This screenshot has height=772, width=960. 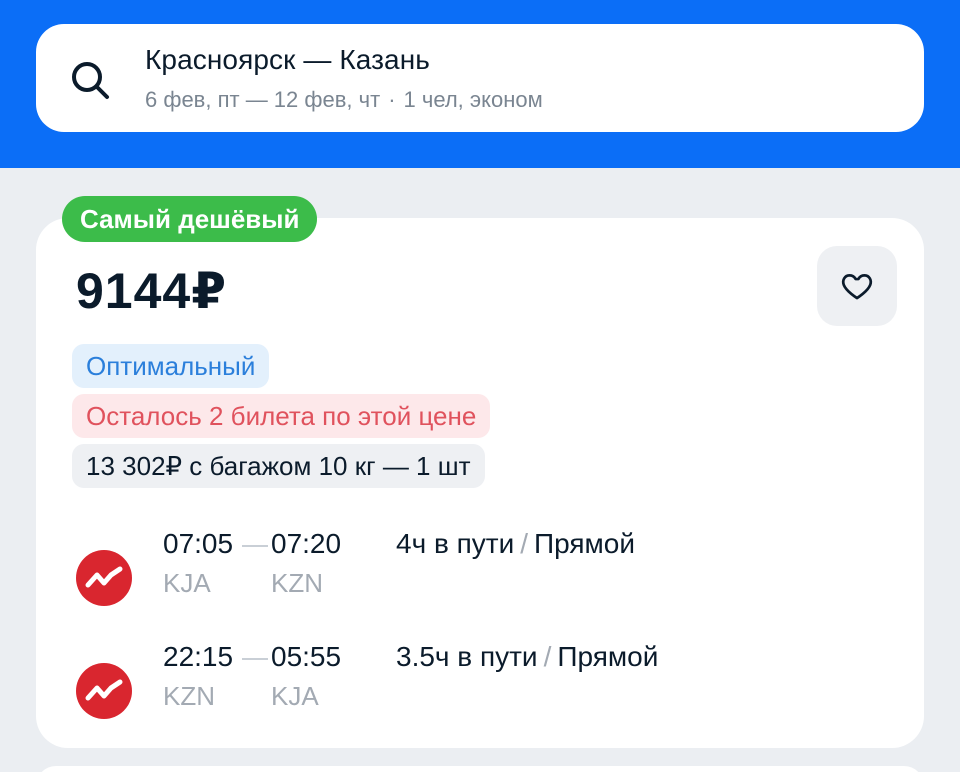 What do you see at coordinates (306, 543) in the screenshot?
I see `arrival-time: 07:20` at bounding box center [306, 543].